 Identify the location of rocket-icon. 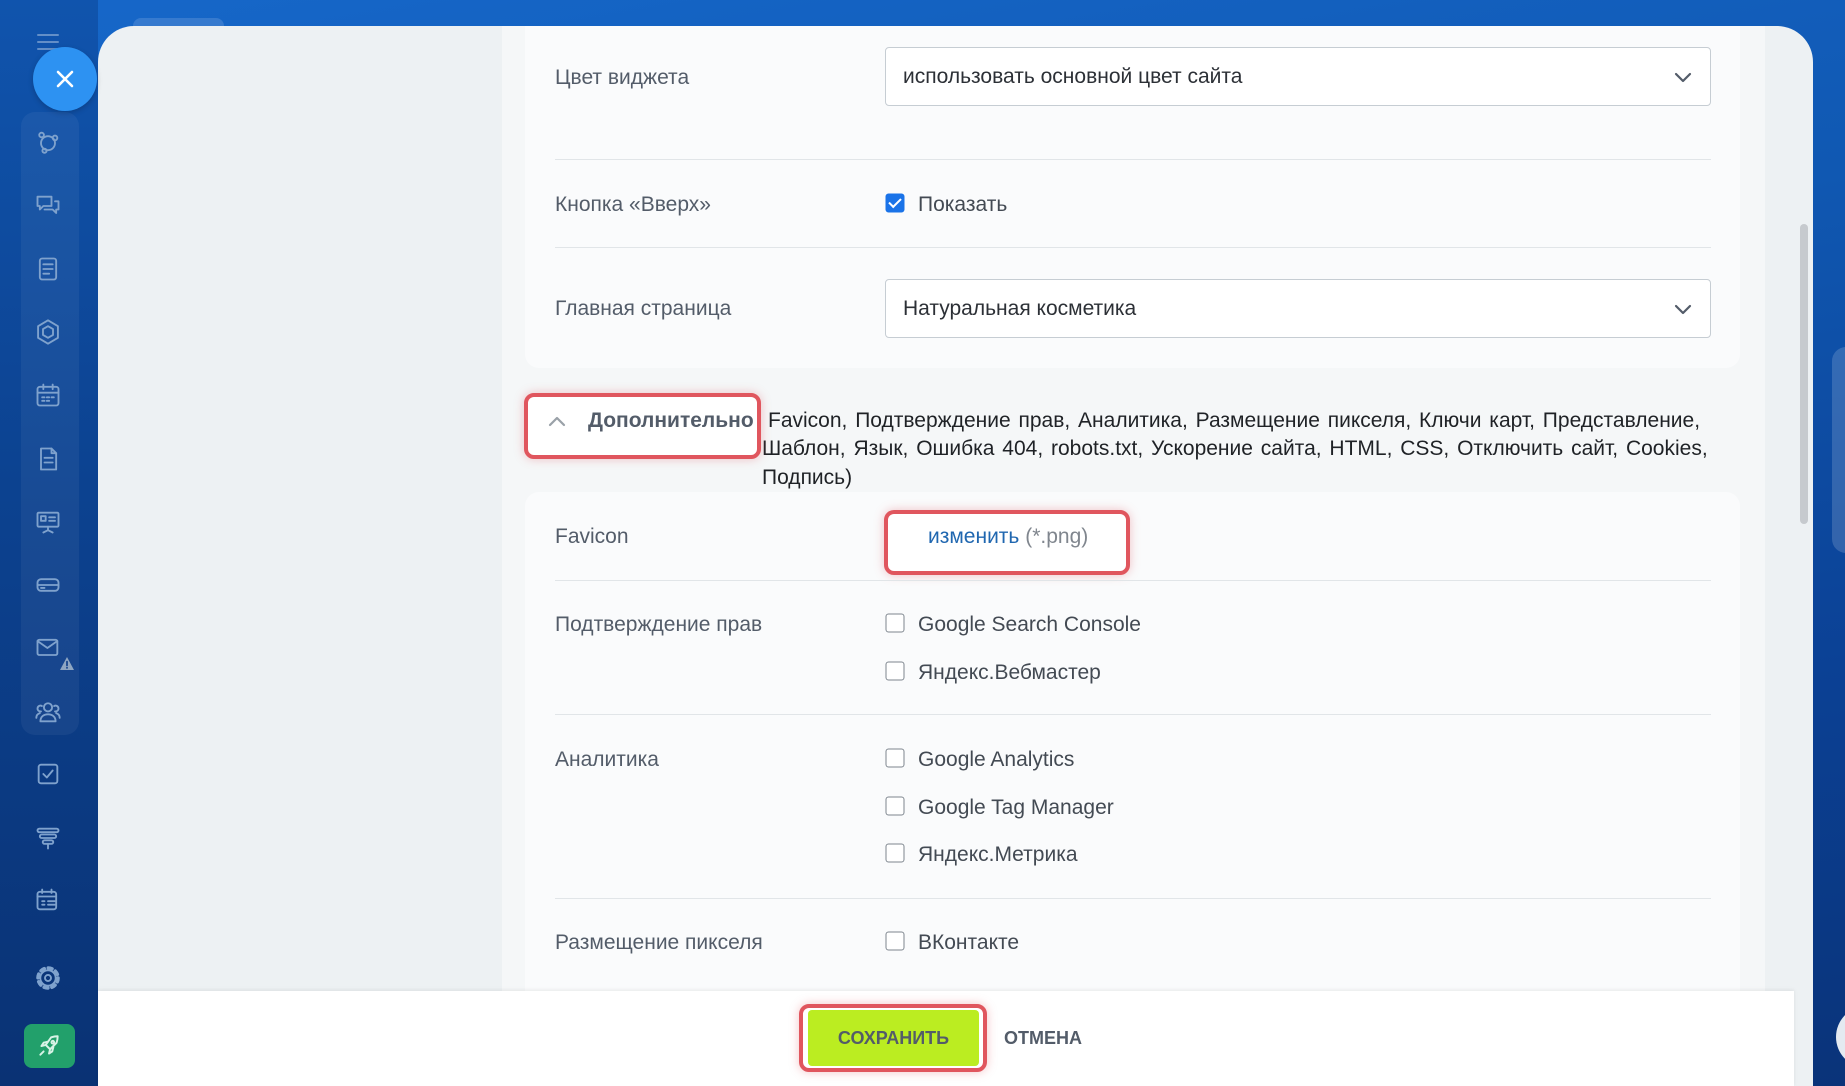
(49, 1045).